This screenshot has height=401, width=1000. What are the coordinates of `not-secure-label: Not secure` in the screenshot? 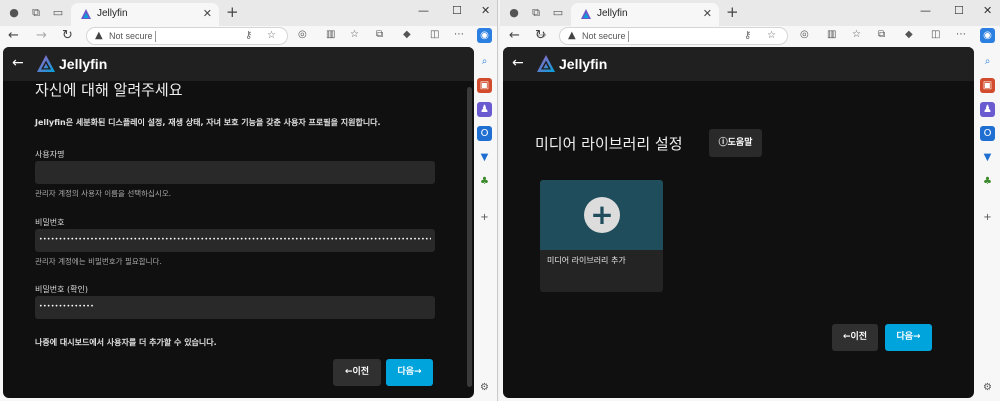 It's located at (131, 36).